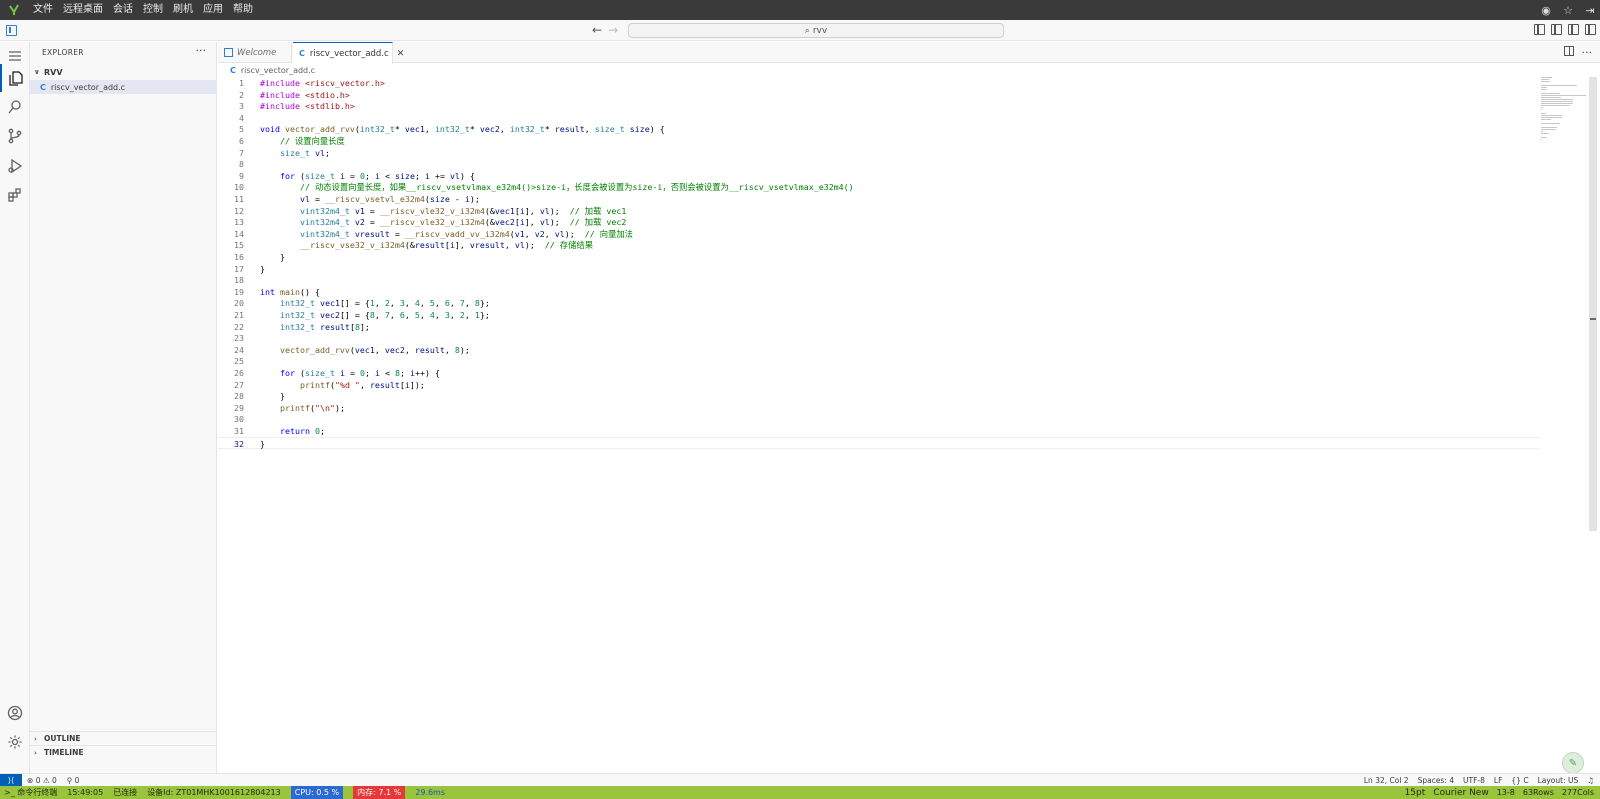  I want to click on menu-control: 控制, so click(153, 10).